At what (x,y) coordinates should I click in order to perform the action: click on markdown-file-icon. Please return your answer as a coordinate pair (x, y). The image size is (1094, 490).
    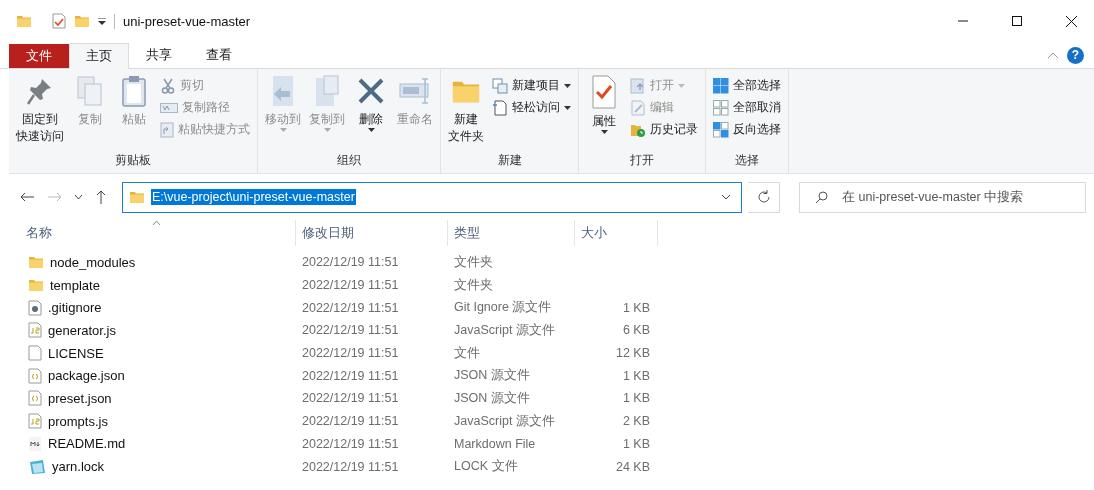
    Looking at the image, I should click on (35, 443).